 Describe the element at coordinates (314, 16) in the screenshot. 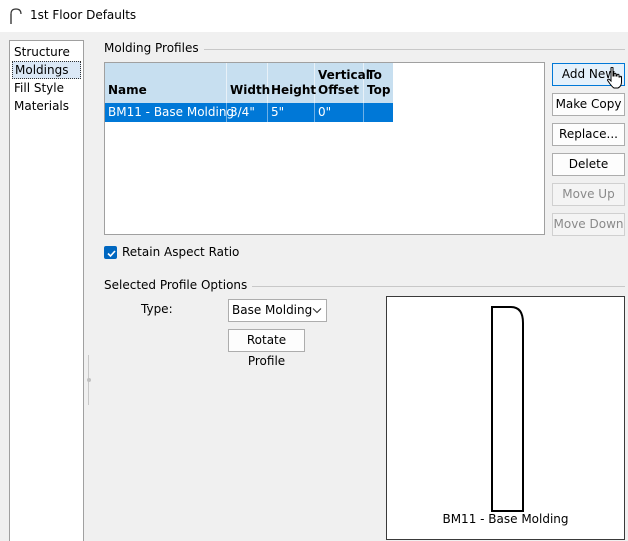

I see `title-bar: 1st Floor Defaults` at that location.